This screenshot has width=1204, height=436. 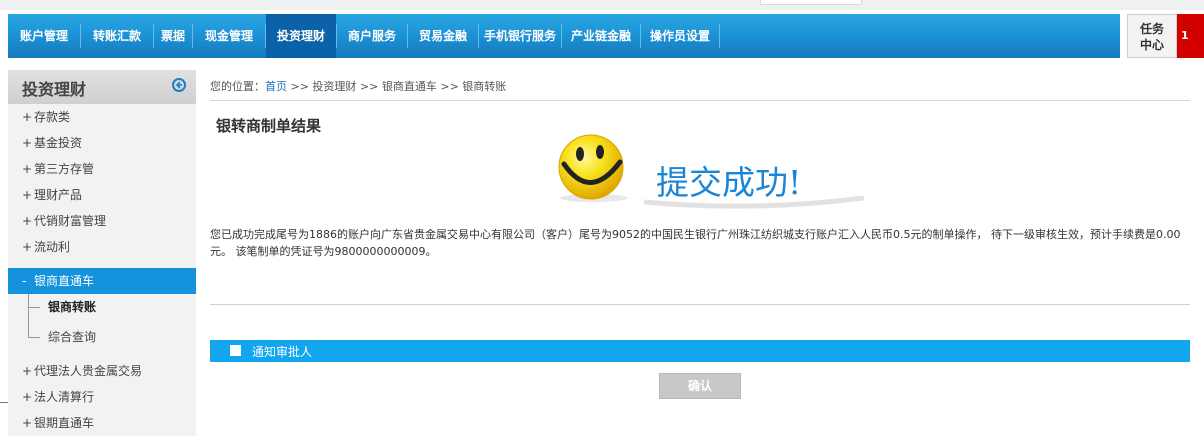 I want to click on sidebar-item-fund: + 基金投资, so click(x=102, y=143).